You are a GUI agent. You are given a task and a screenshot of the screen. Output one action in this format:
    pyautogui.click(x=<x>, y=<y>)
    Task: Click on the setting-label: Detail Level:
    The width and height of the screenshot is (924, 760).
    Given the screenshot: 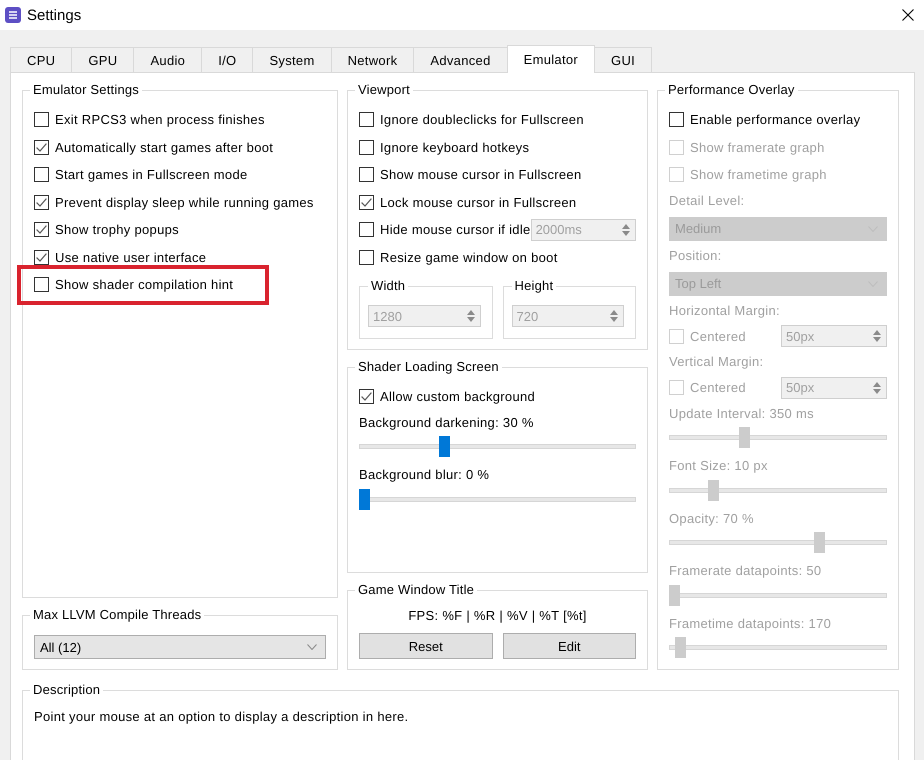 What is the action you would take?
    pyautogui.click(x=707, y=201)
    